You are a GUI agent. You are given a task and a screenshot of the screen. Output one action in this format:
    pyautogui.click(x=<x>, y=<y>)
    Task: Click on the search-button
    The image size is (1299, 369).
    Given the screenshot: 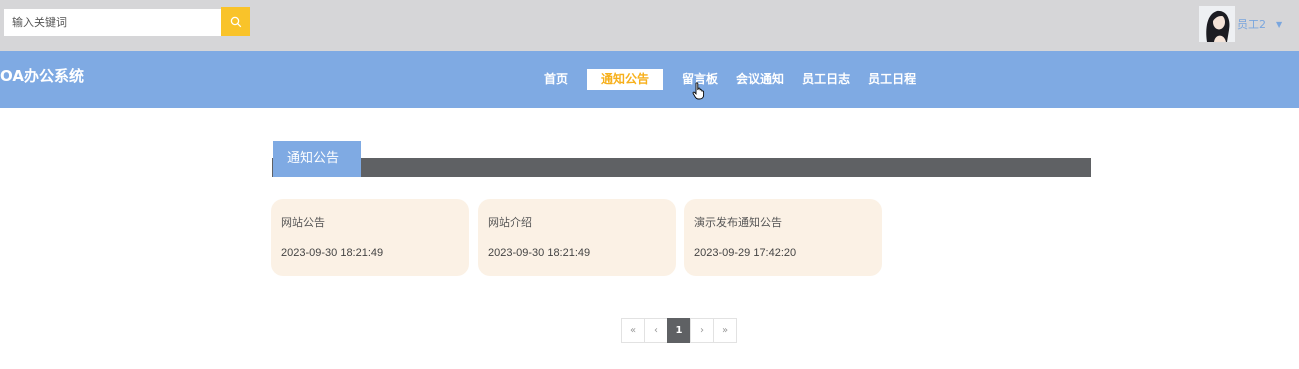 What is the action you would take?
    pyautogui.click(x=235, y=21)
    